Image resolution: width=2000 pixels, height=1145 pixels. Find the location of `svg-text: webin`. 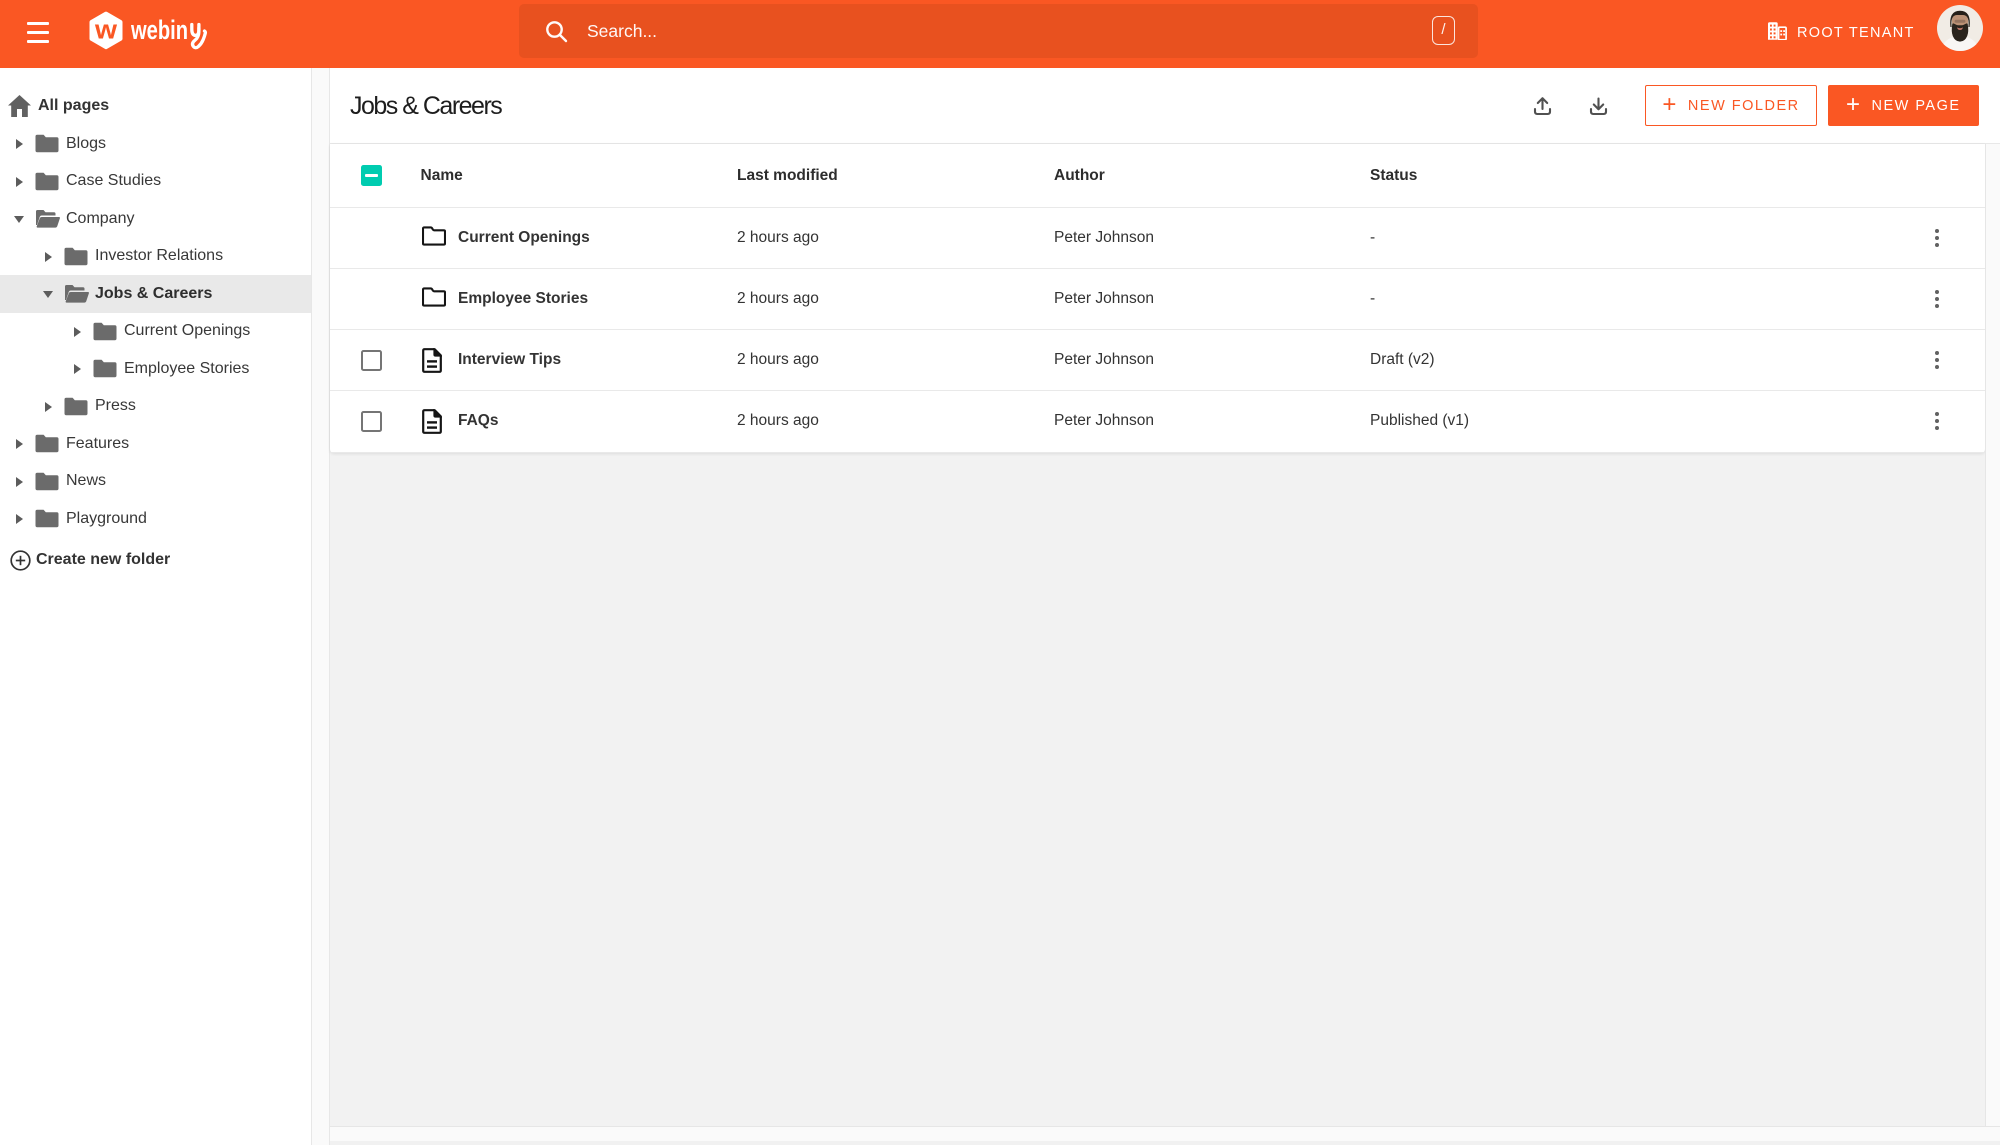

svg-text: webin is located at coordinates (159, 30).